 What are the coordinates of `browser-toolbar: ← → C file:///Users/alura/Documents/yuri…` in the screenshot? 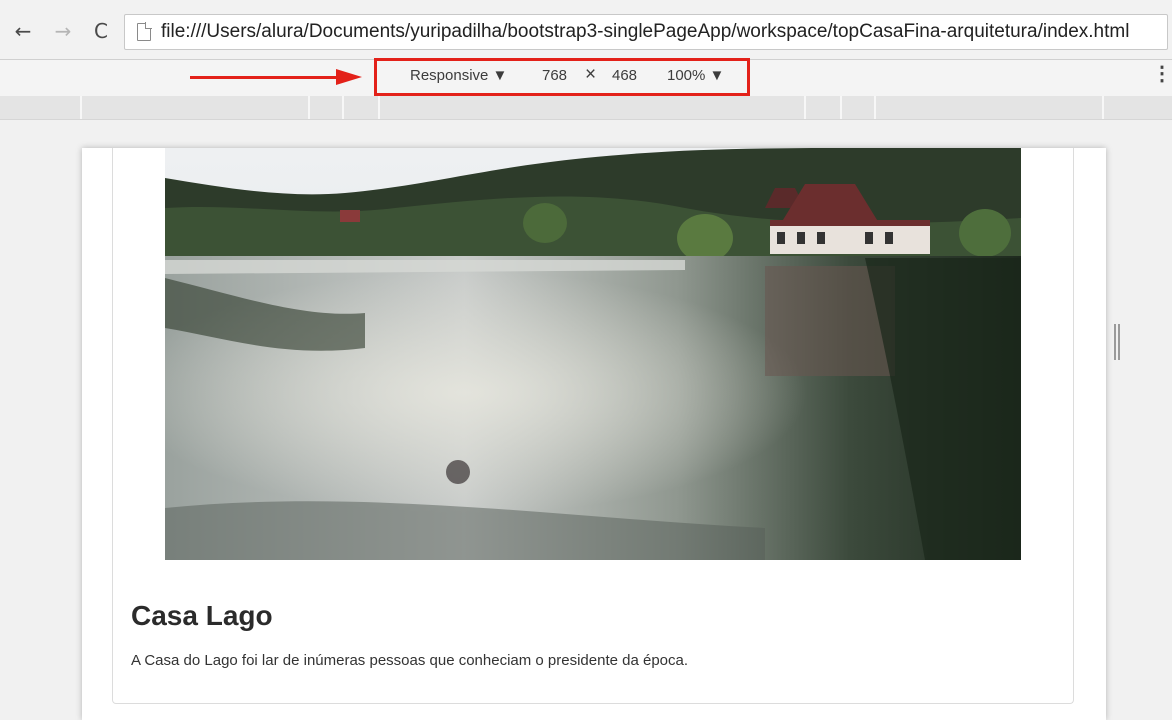 It's located at (586, 30).